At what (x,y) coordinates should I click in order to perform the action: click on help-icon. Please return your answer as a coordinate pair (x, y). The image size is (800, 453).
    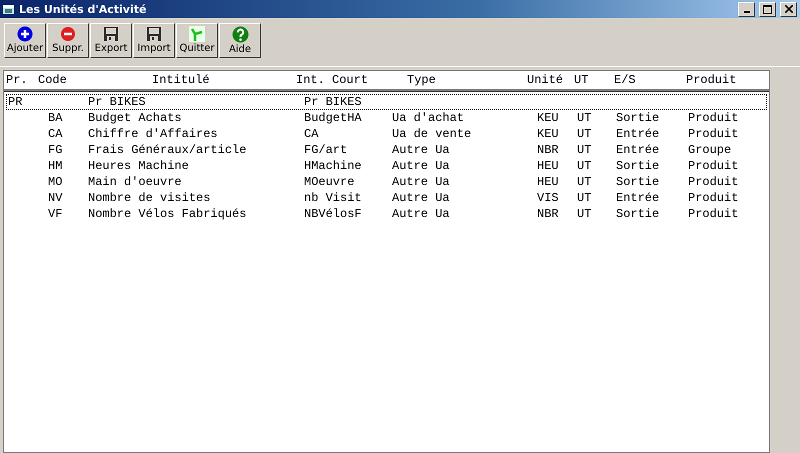
    Looking at the image, I should click on (240, 34).